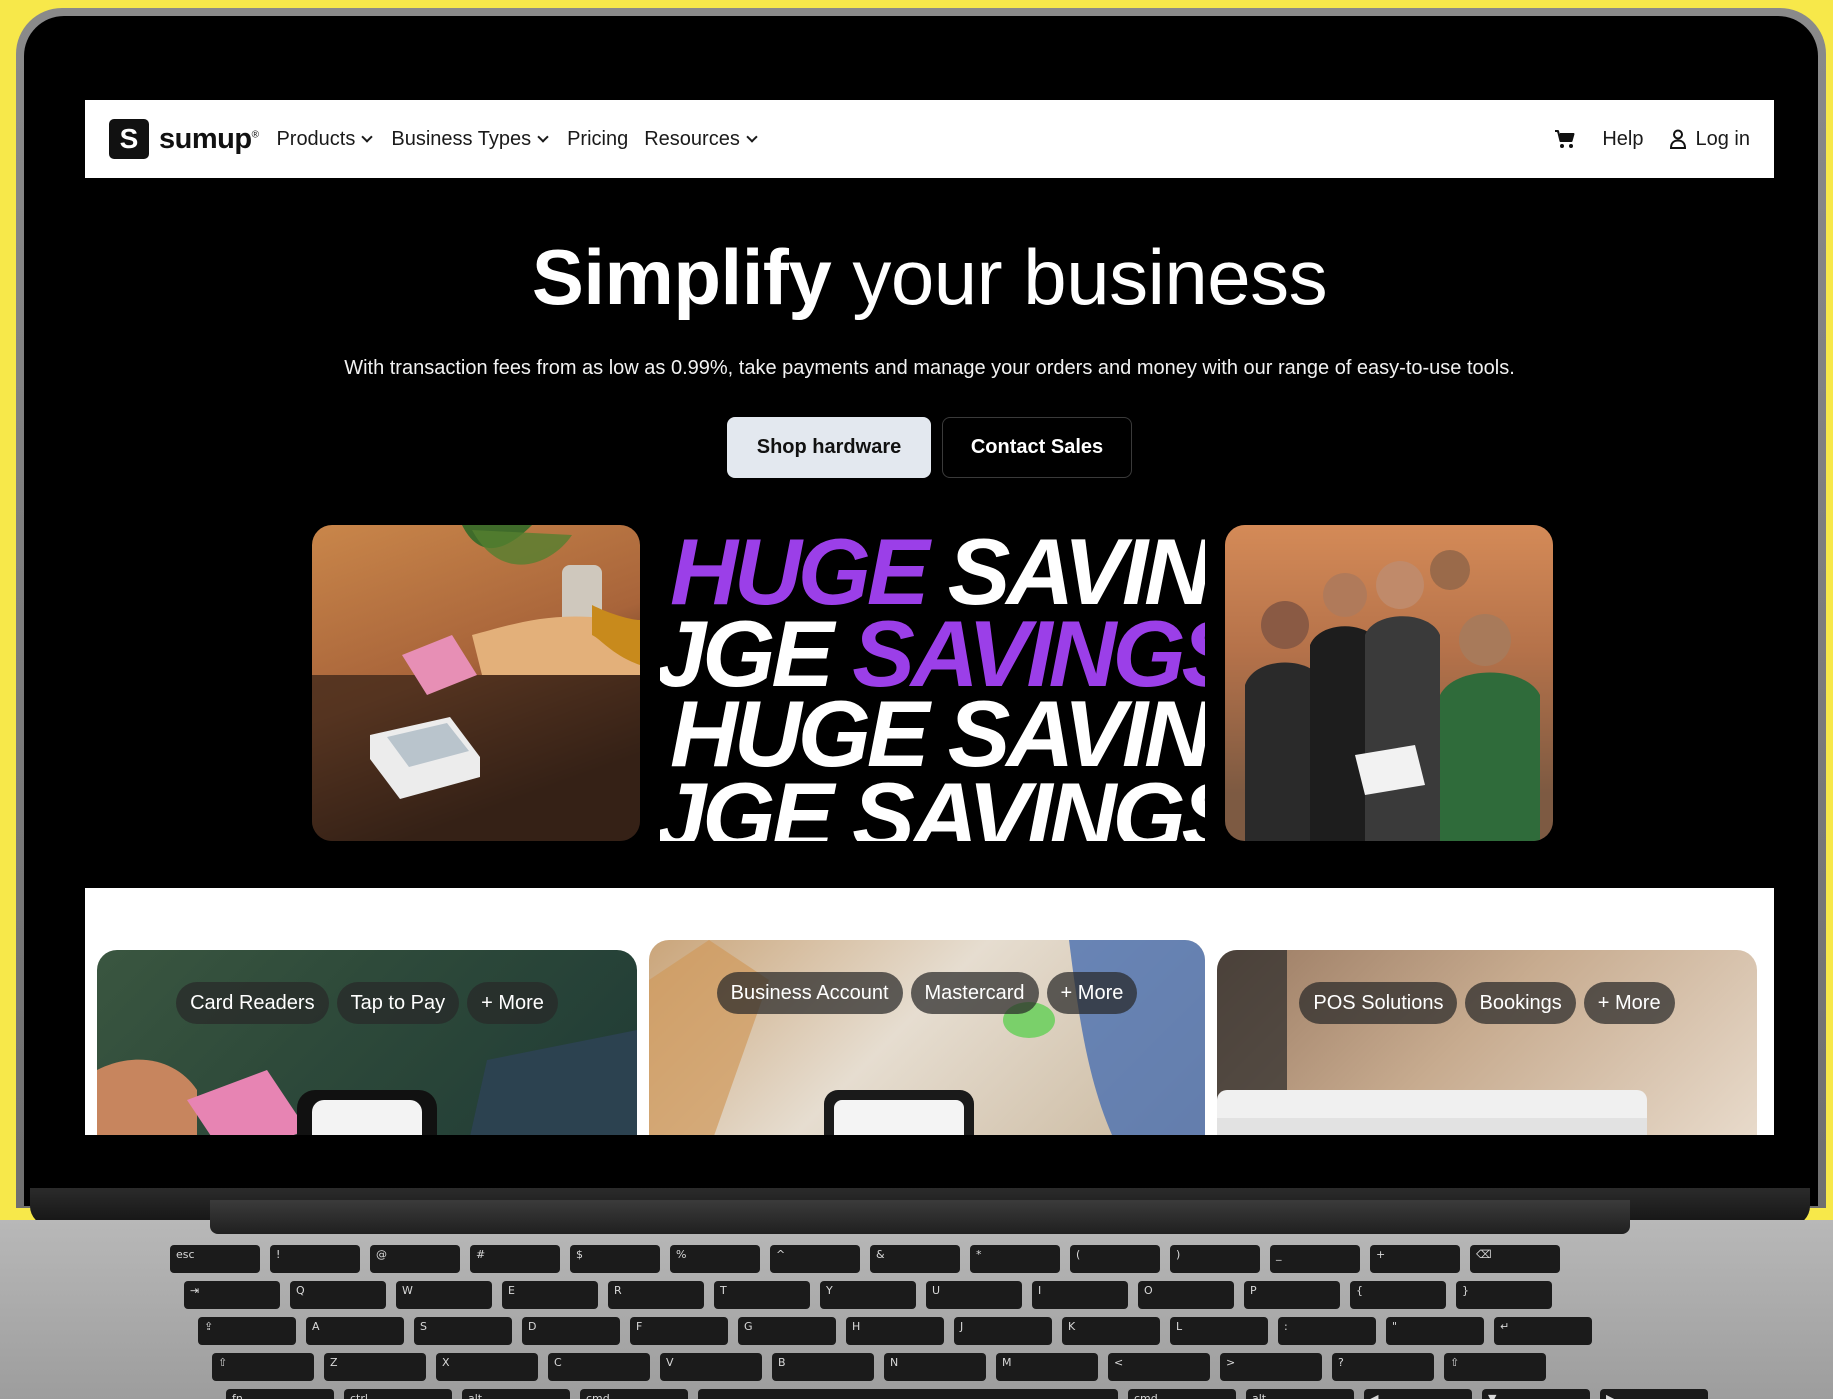  I want to click on product-card-pos: POS Solutions Bookings + More, so click(1487, 1042).